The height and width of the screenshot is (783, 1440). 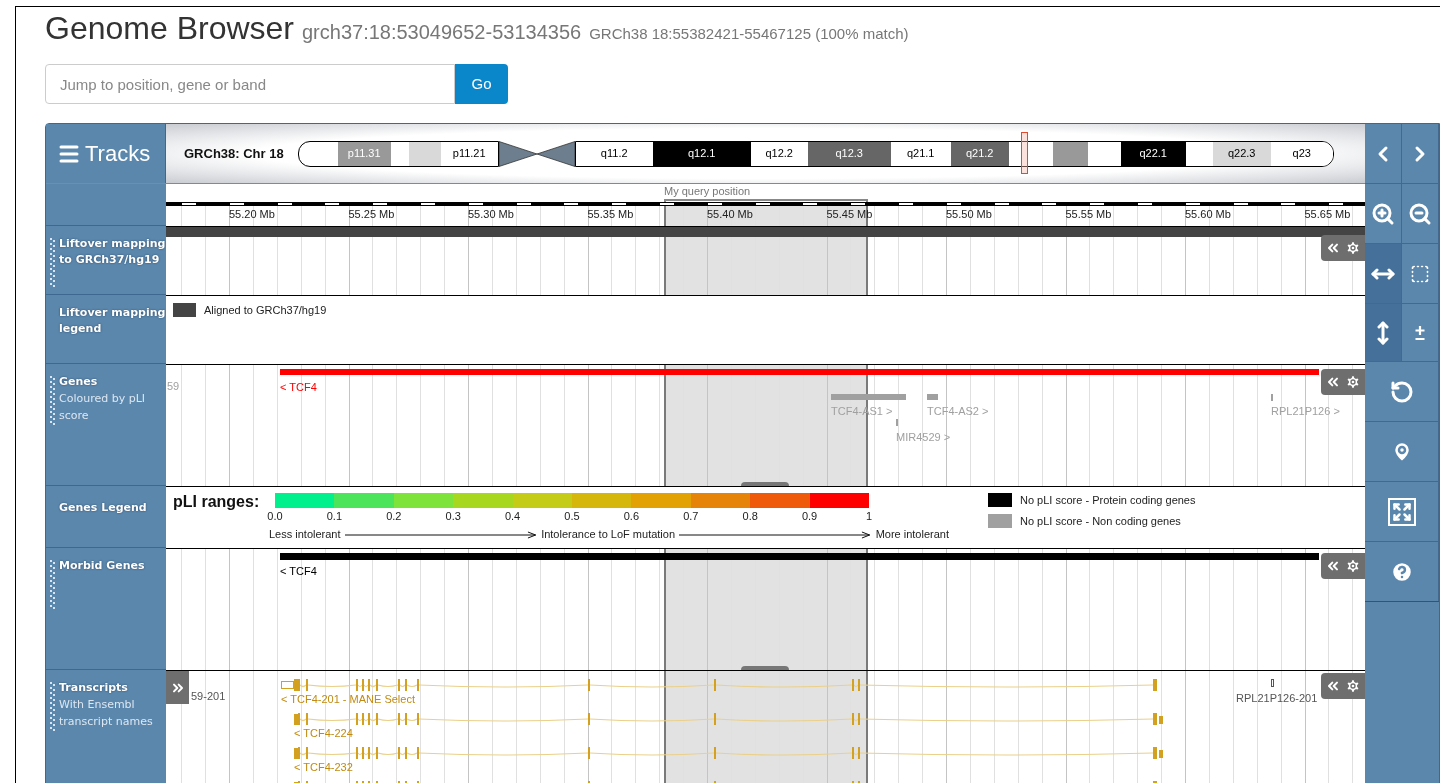 I want to click on position-marker, so click(x=1024, y=153).